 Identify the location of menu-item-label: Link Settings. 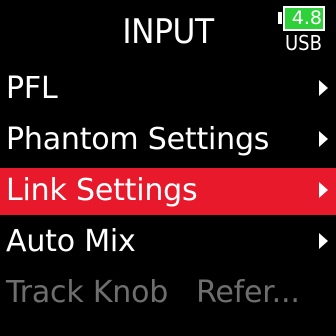
(102, 190).